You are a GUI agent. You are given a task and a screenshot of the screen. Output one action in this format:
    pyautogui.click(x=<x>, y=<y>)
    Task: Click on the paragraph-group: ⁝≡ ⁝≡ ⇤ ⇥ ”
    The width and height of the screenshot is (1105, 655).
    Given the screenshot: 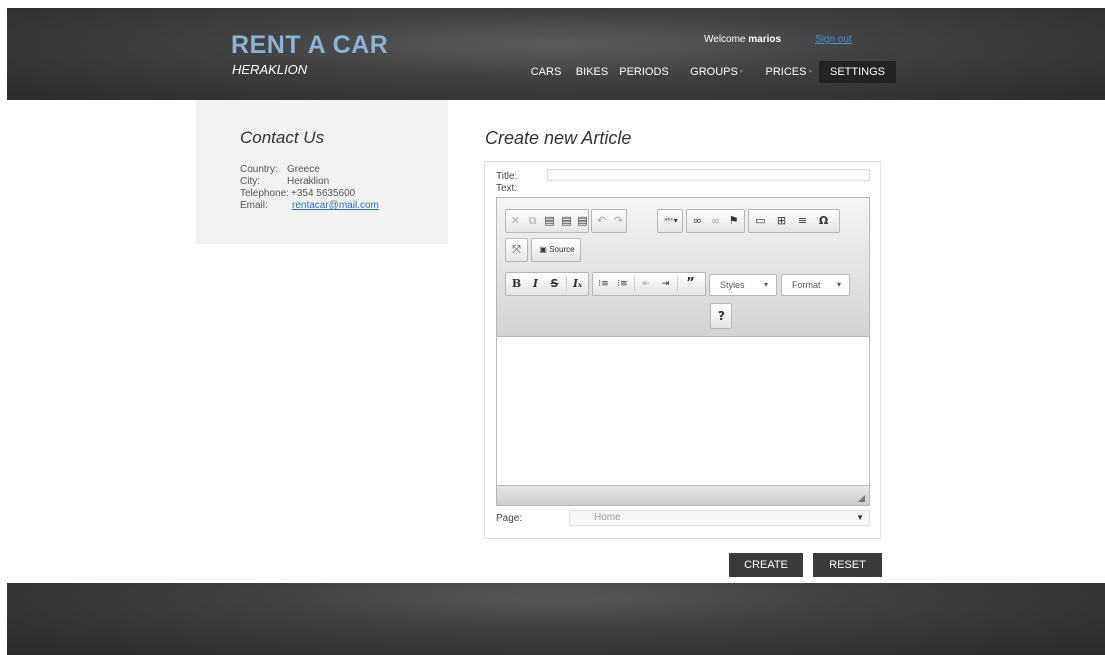 What is the action you would take?
    pyautogui.click(x=649, y=284)
    